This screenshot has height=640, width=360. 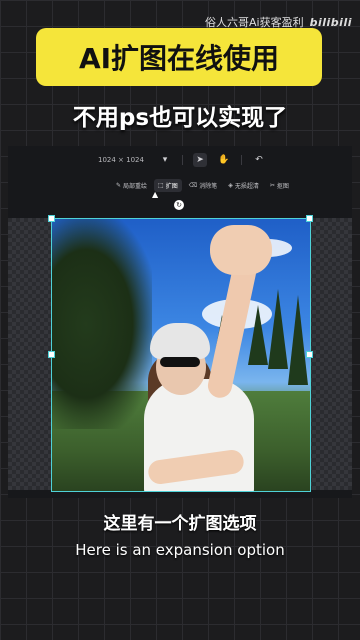 I want to click on eraser-icon: ⌫, so click(x=193, y=185).